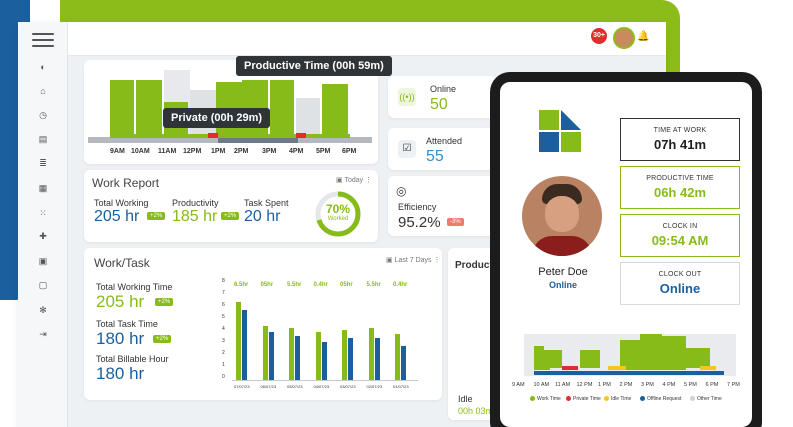 Image resolution: width=793 pixels, height=427 pixels. Describe the element at coordinates (164, 302) in the screenshot. I see `total-working-time-badge: +2%` at that location.